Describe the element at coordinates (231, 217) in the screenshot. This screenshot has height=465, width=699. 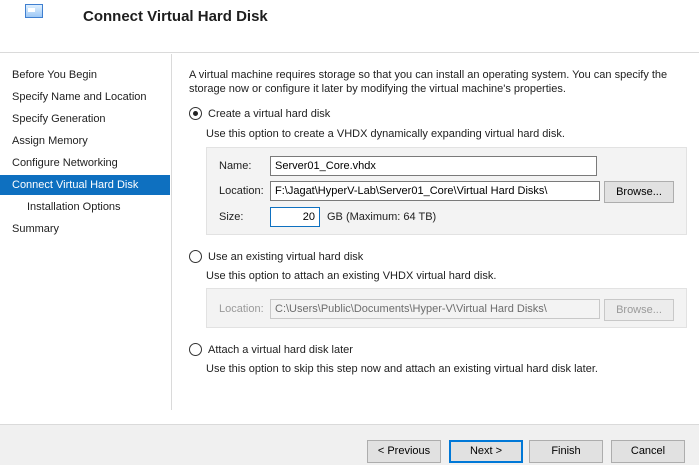
I see `size-label: Size:` at that location.